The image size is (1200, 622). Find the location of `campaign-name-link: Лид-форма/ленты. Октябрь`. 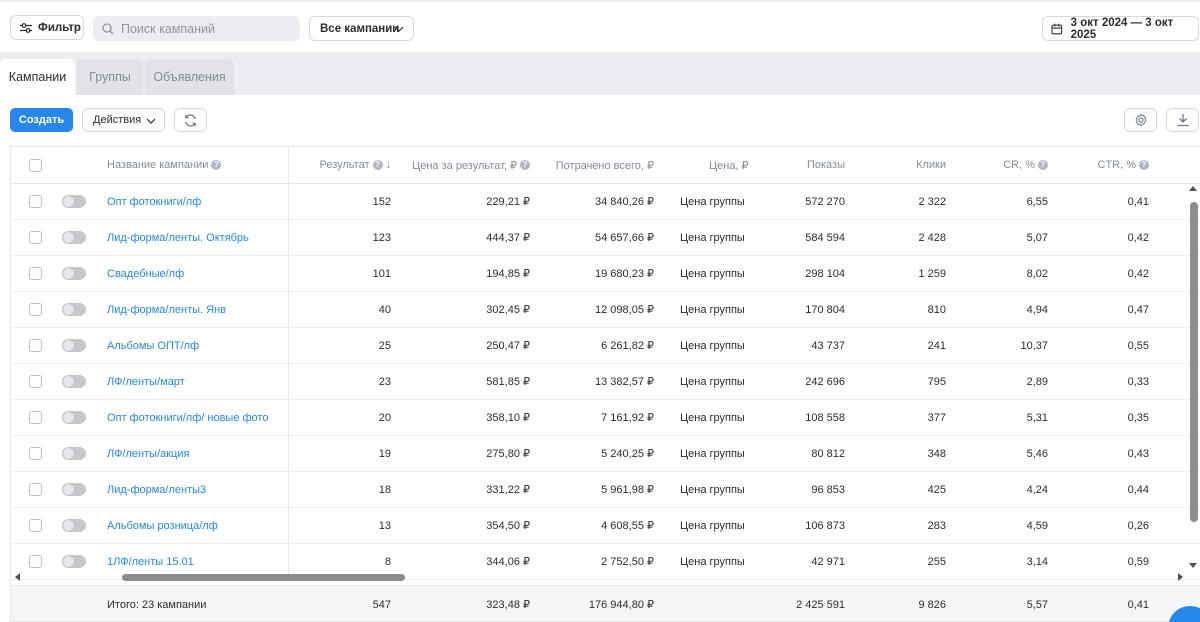

campaign-name-link: Лид-форма/ленты. Октябрь is located at coordinates (178, 237).